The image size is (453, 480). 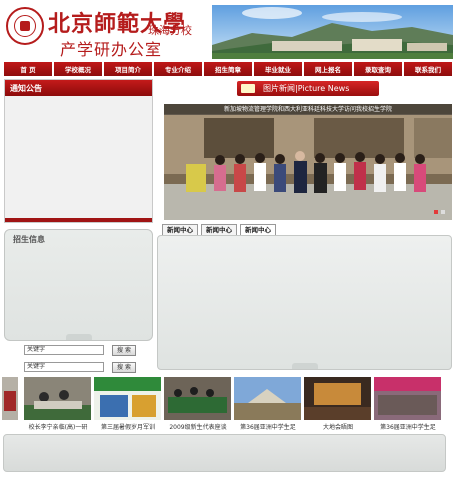 What do you see at coordinates (198, 426) in the screenshot?
I see `gallery-caption-3: 2009级新生代表座谈` at bounding box center [198, 426].